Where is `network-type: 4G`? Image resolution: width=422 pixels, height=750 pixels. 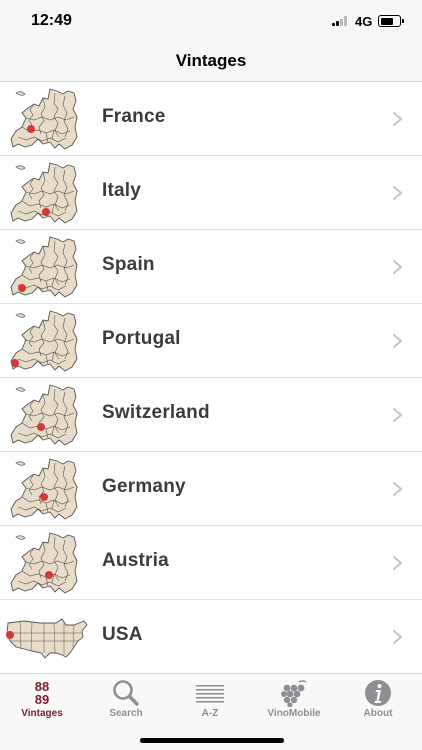
network-type: 4G is located at coordinates (364, 21).